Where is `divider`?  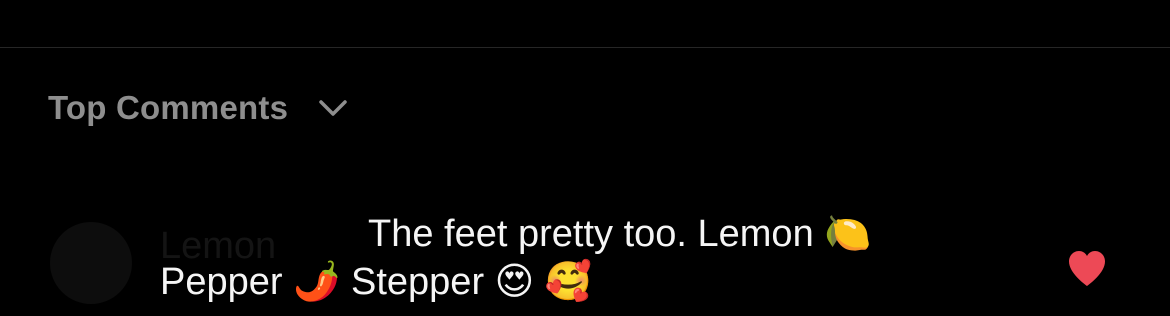
divider is located at coordinates (585, 47).